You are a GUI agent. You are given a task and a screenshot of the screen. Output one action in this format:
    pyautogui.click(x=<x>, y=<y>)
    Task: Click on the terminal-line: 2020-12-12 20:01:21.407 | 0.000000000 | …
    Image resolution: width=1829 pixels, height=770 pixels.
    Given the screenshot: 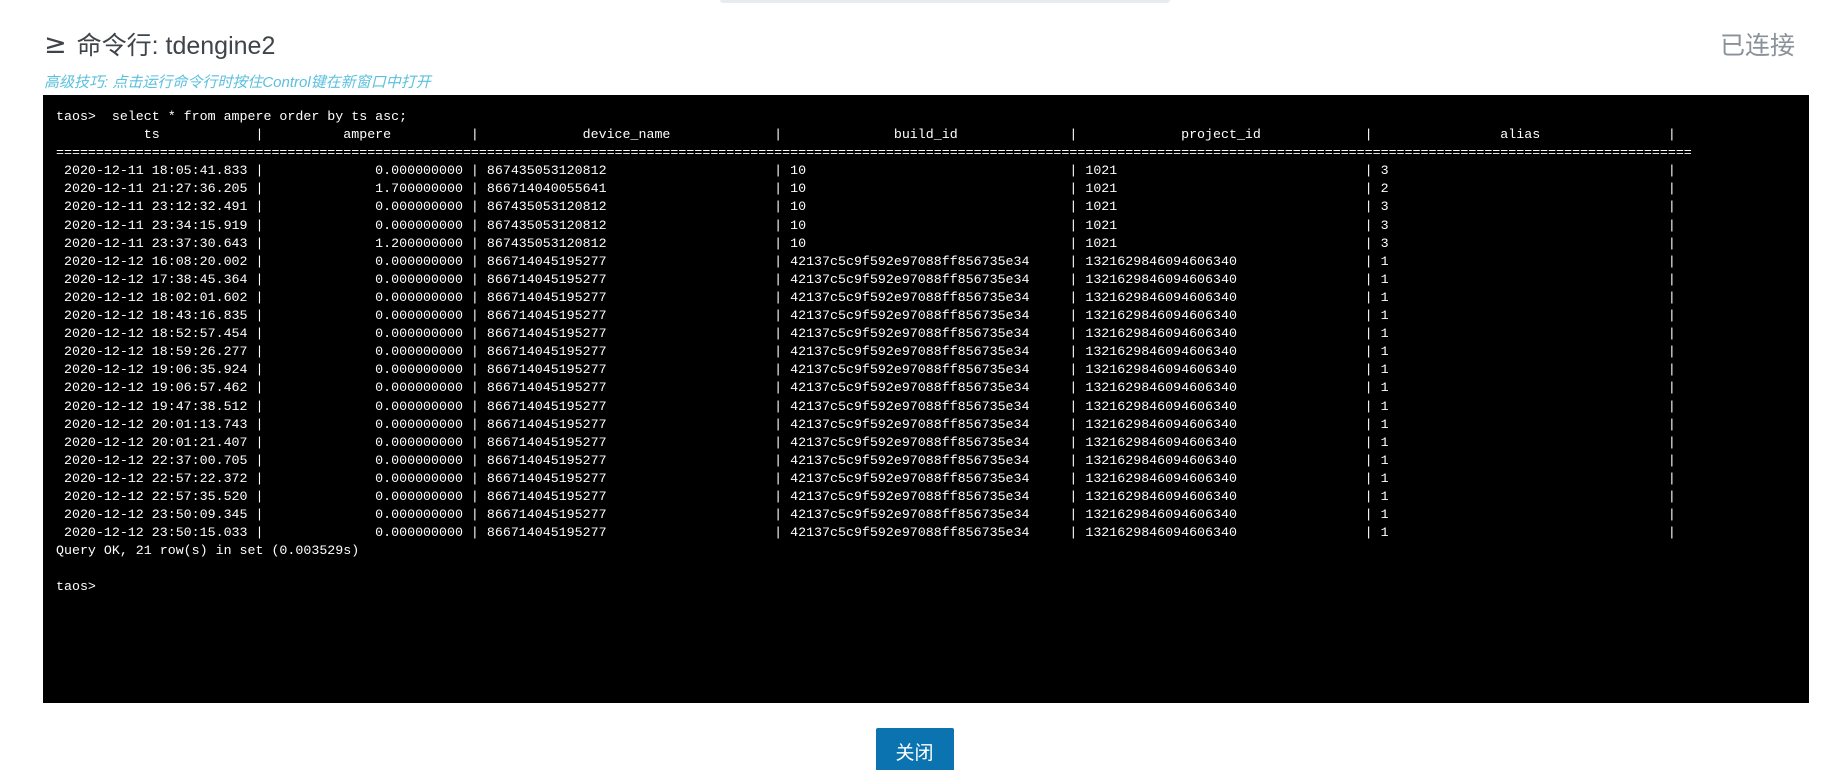 What is the action you would take?
    pyautogui.click(x=866, y=442)
    